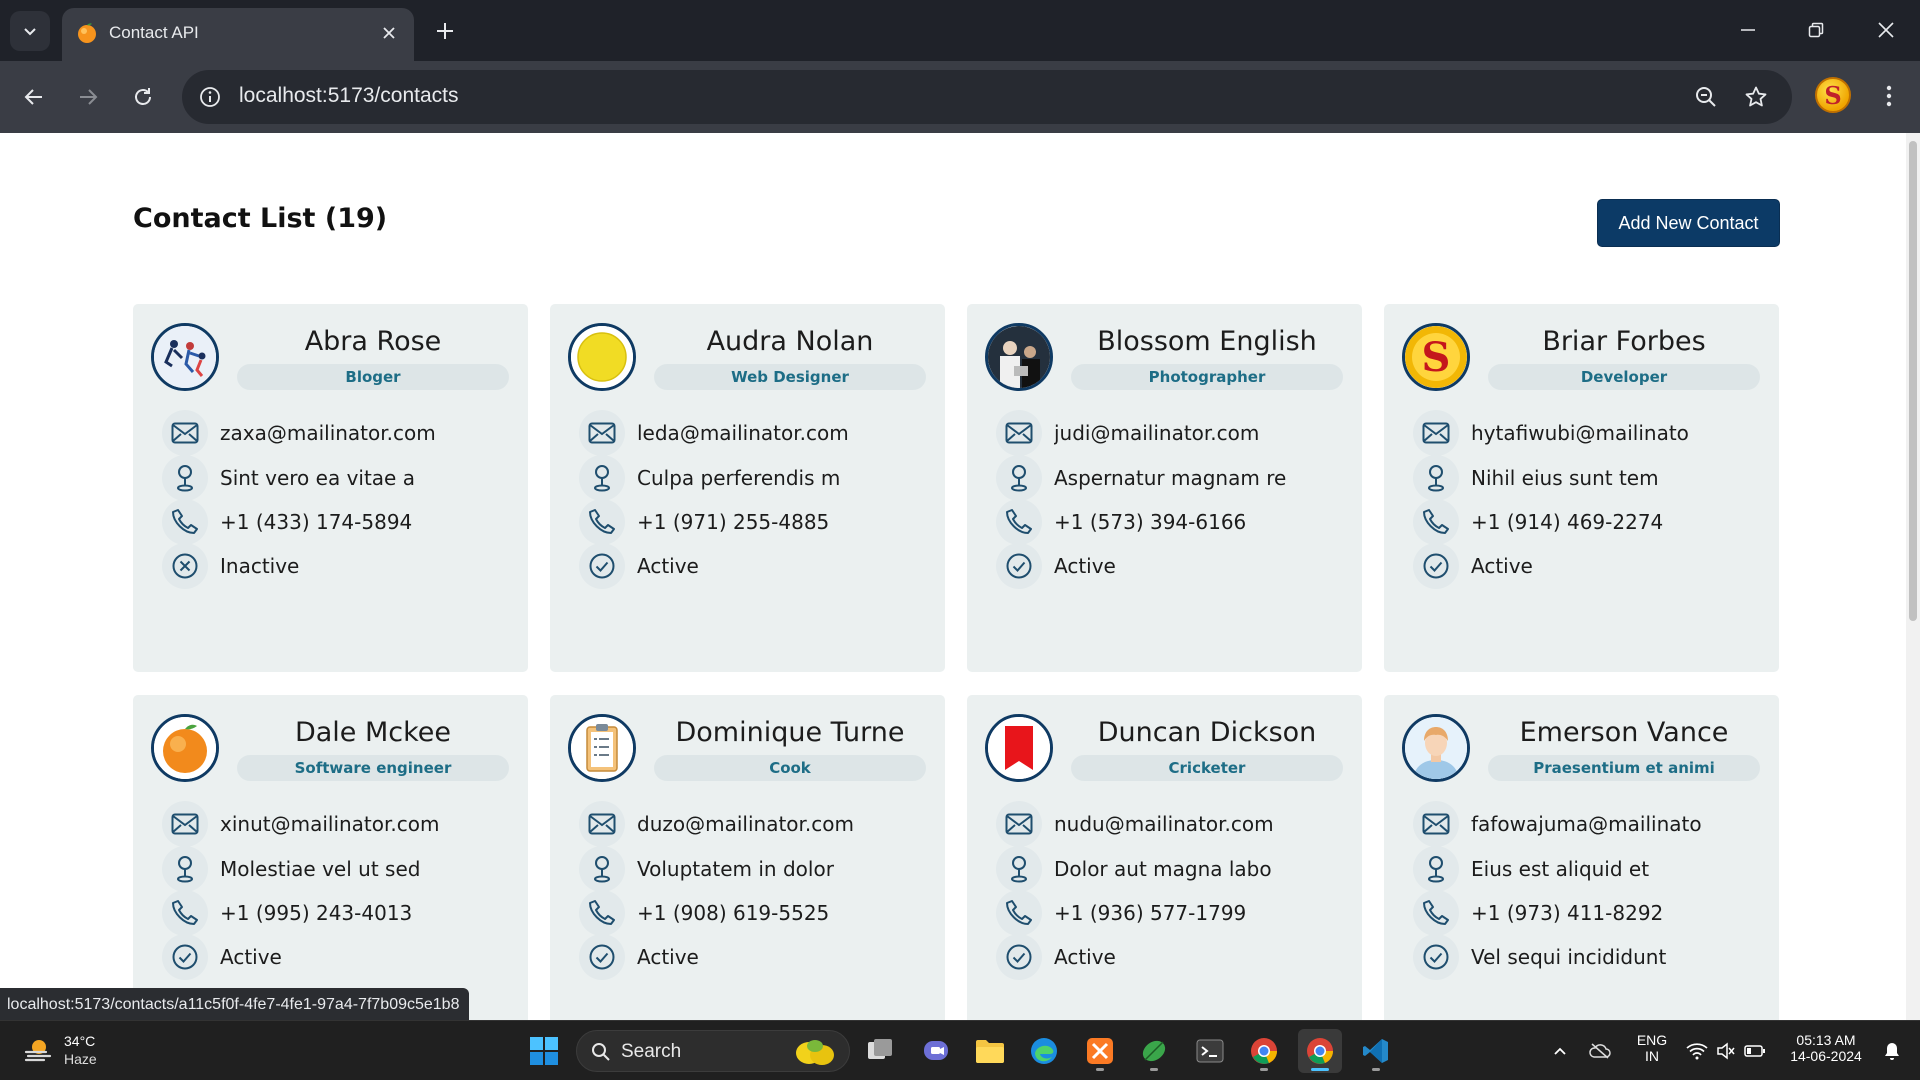 This screenshot has height=1080, width=1920. What do you see at coordinates (1583, 913) in the screenshot?
I see `contact-phone-row: +1 (973) 411-8292` at bounding box center [1583, 913].